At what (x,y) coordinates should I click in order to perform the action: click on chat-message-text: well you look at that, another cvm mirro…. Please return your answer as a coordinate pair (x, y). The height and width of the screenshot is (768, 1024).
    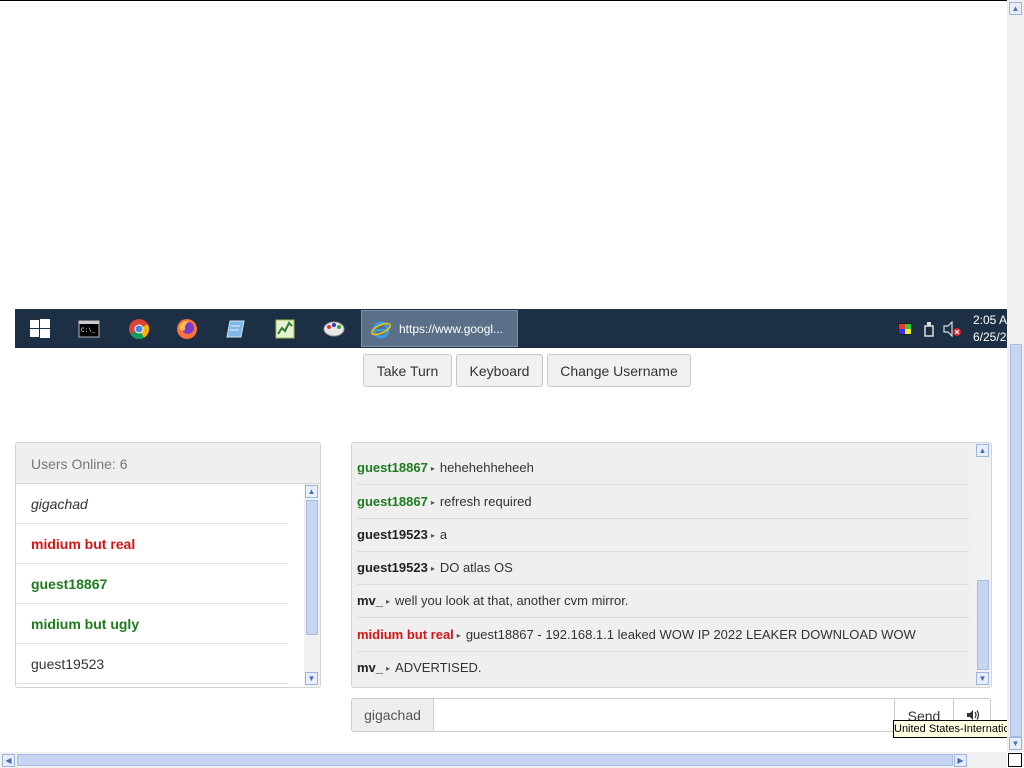
    Looking at the image, I should click on (512, 600).